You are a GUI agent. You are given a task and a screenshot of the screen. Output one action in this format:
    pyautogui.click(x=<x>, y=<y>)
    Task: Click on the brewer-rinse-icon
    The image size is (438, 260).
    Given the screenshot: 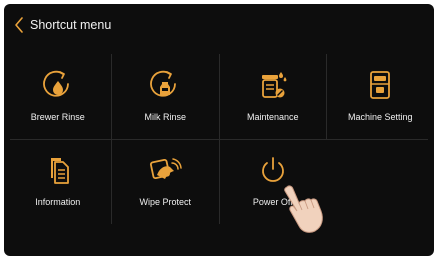 What is the action you would take?
    pyautogui.click(x=55, y=83)
    